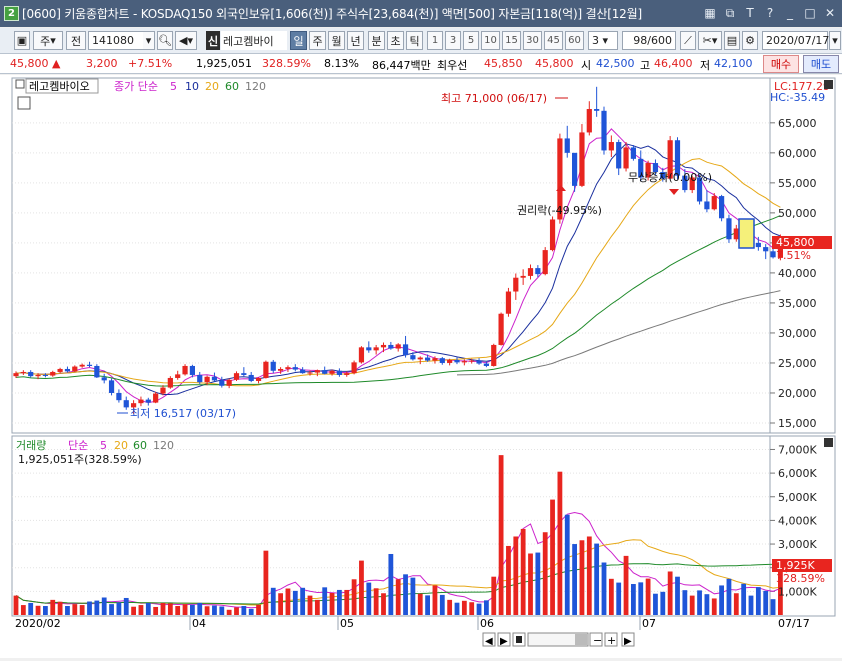 The image size is (842, 661). I want to click on minute-45: 45, so click(553, 40).